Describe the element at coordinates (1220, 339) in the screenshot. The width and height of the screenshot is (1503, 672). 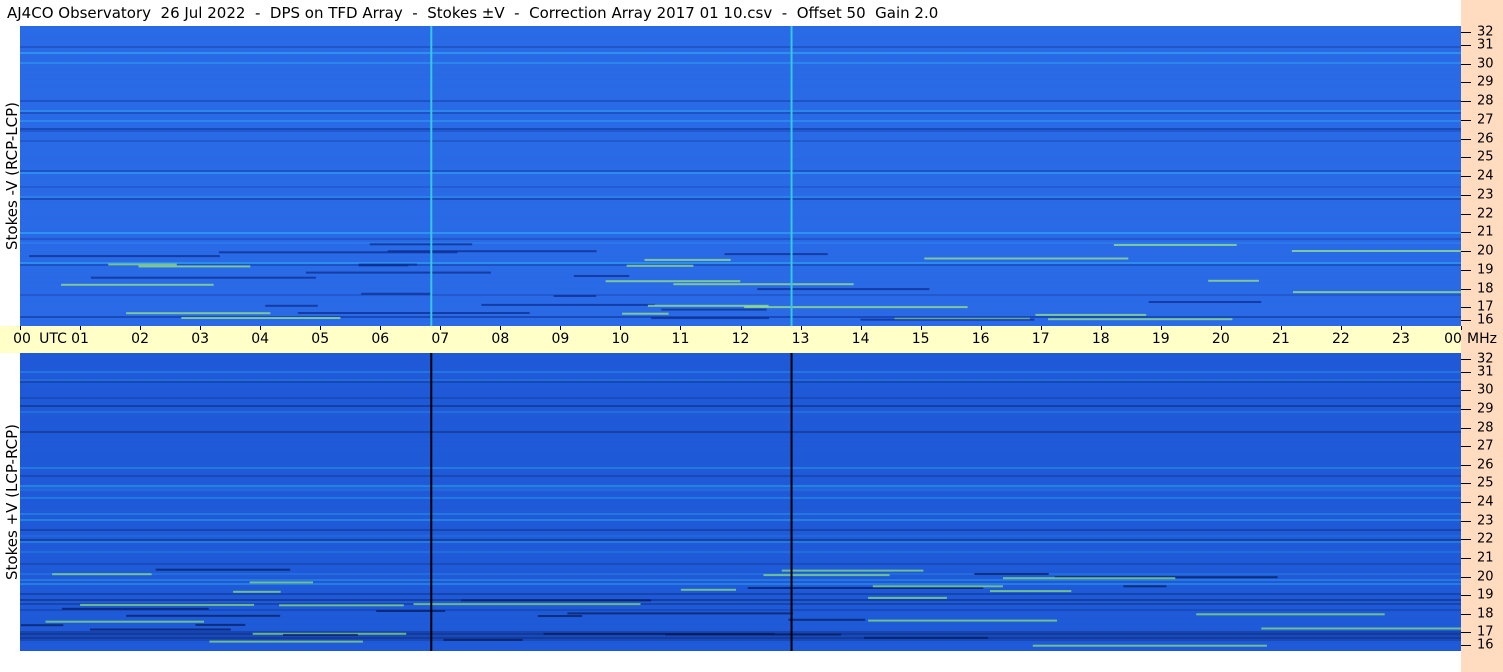
I see `time-tick-label: 20` at that location.